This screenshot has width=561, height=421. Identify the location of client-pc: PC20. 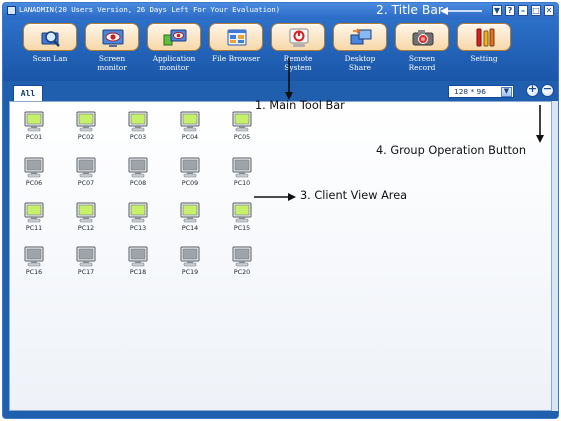
(242, 262).